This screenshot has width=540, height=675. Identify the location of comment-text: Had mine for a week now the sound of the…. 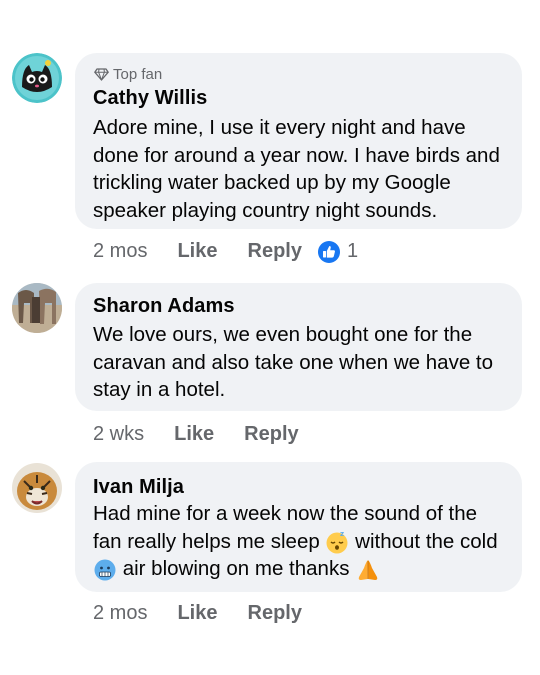
(299, 541).